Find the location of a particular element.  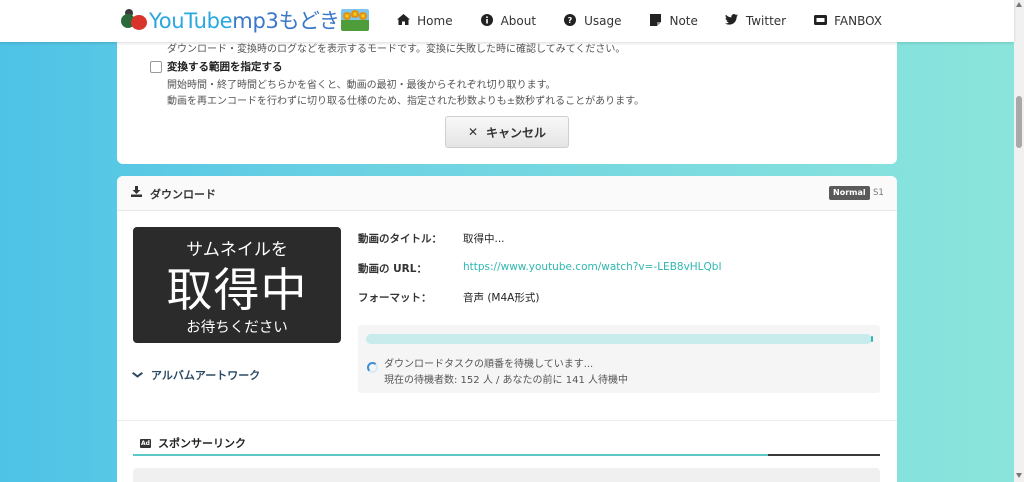

mode-badge: Normal is located at coordinates (849, 193).